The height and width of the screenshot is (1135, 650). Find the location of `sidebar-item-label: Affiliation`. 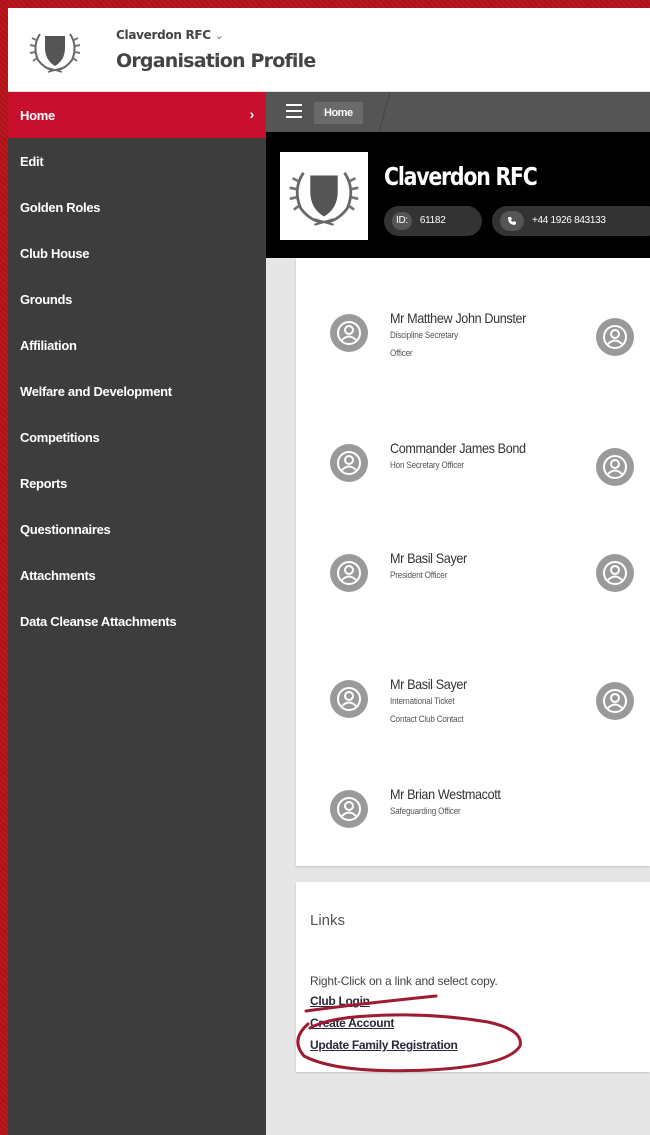

sidebar-item-label: Affiliation is located at coordinates (48, 345).